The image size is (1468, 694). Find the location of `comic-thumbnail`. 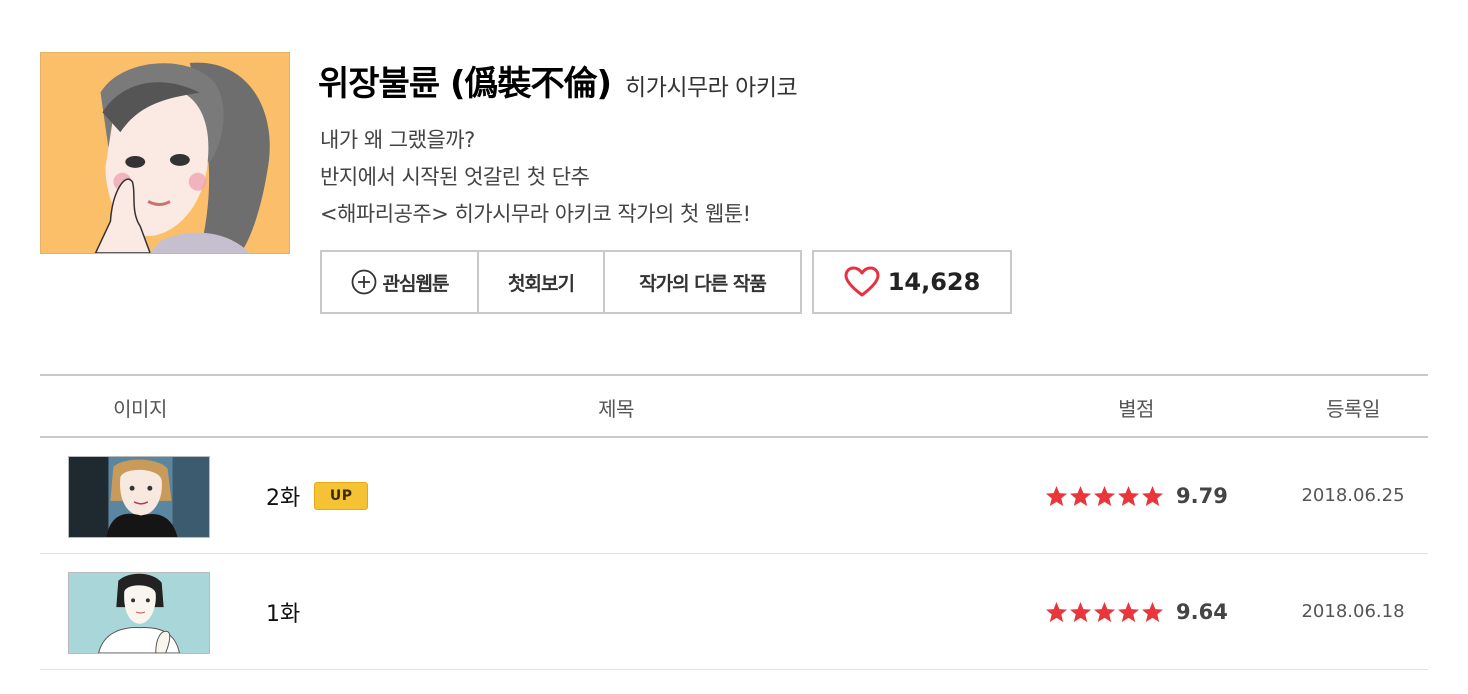

comic-thumbnail is located at coordinates (165, 153).